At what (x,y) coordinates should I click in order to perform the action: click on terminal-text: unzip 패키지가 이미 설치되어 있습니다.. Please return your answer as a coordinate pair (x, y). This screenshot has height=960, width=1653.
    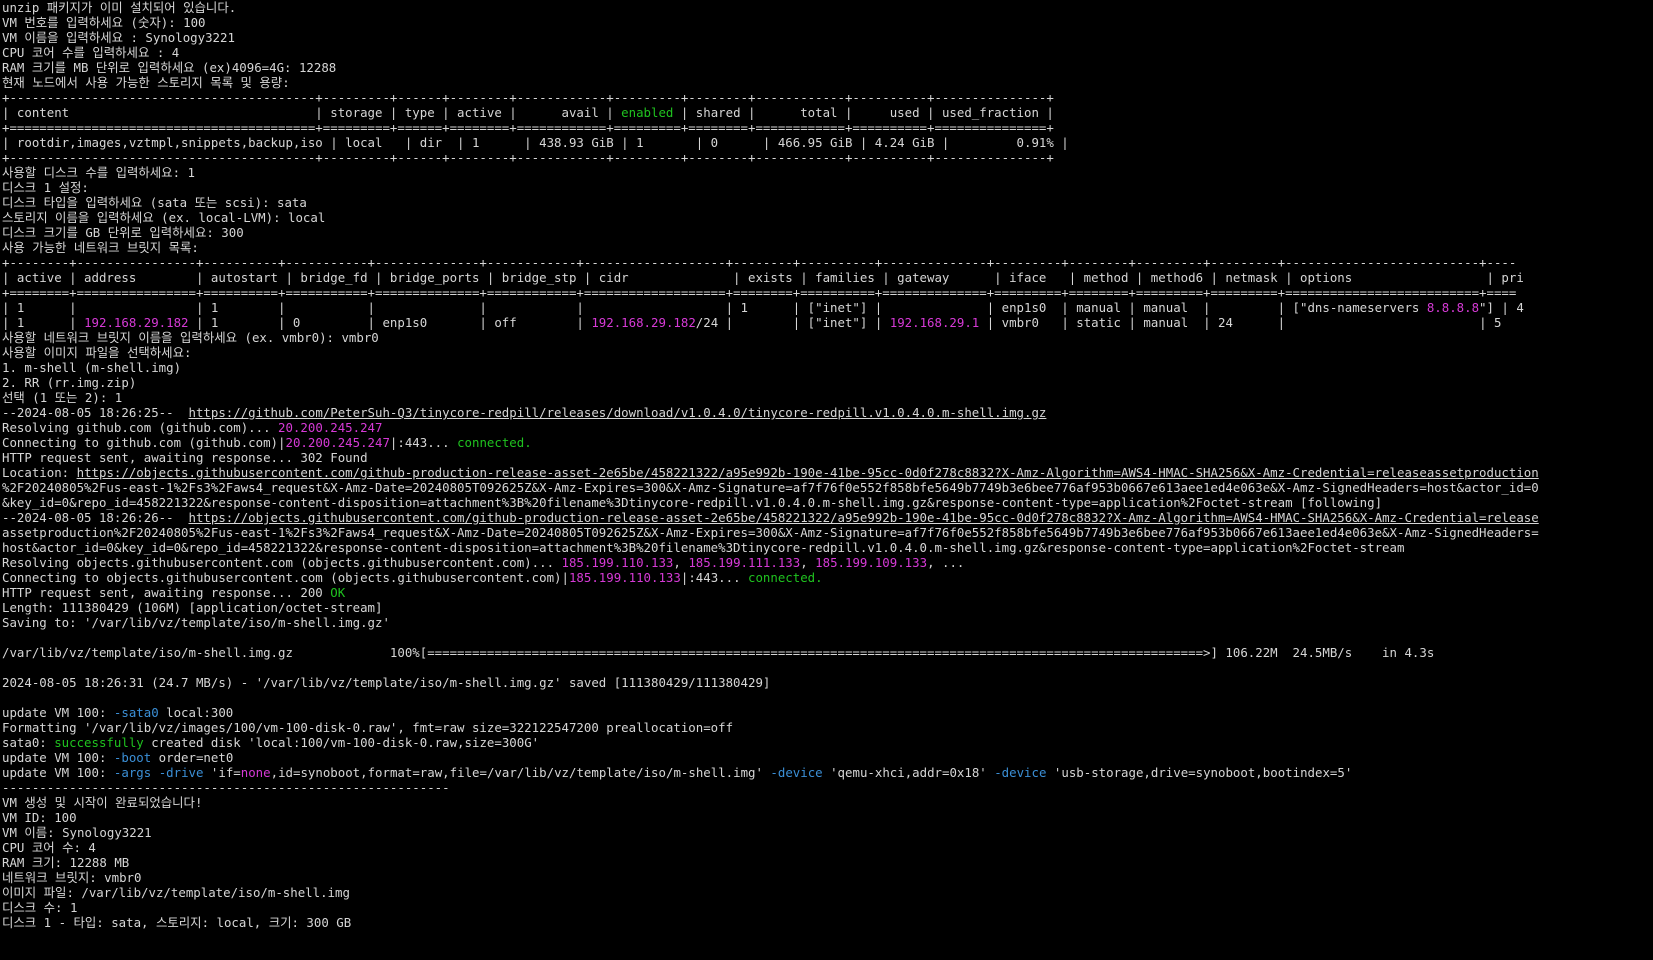
    Looking at the image, I should click on (119, 7).